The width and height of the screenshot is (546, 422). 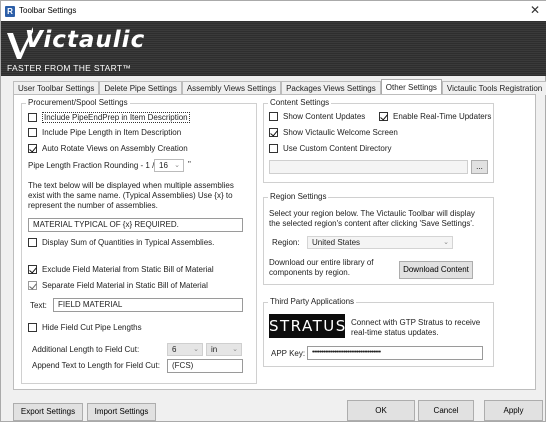 I want to click on additional-length-select: 6 ⌄, so click(x=185, y=349).